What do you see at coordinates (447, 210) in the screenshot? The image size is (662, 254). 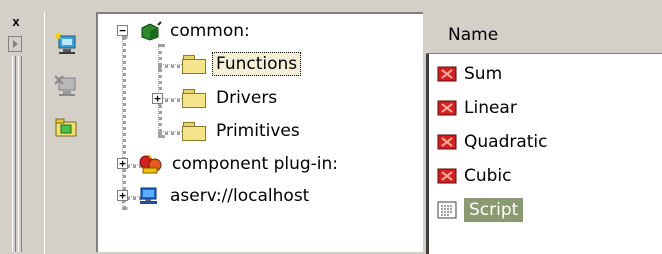 I see `script-icon` at bounding box center [447, 210].